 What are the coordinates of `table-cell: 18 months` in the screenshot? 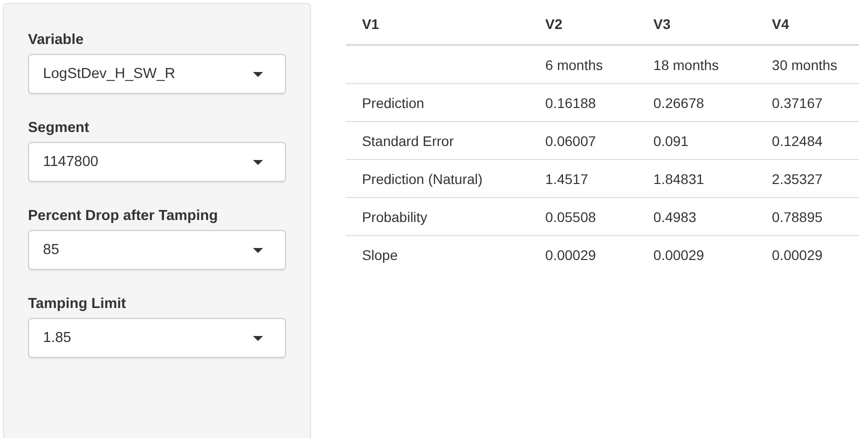 It's located at (686, 64).